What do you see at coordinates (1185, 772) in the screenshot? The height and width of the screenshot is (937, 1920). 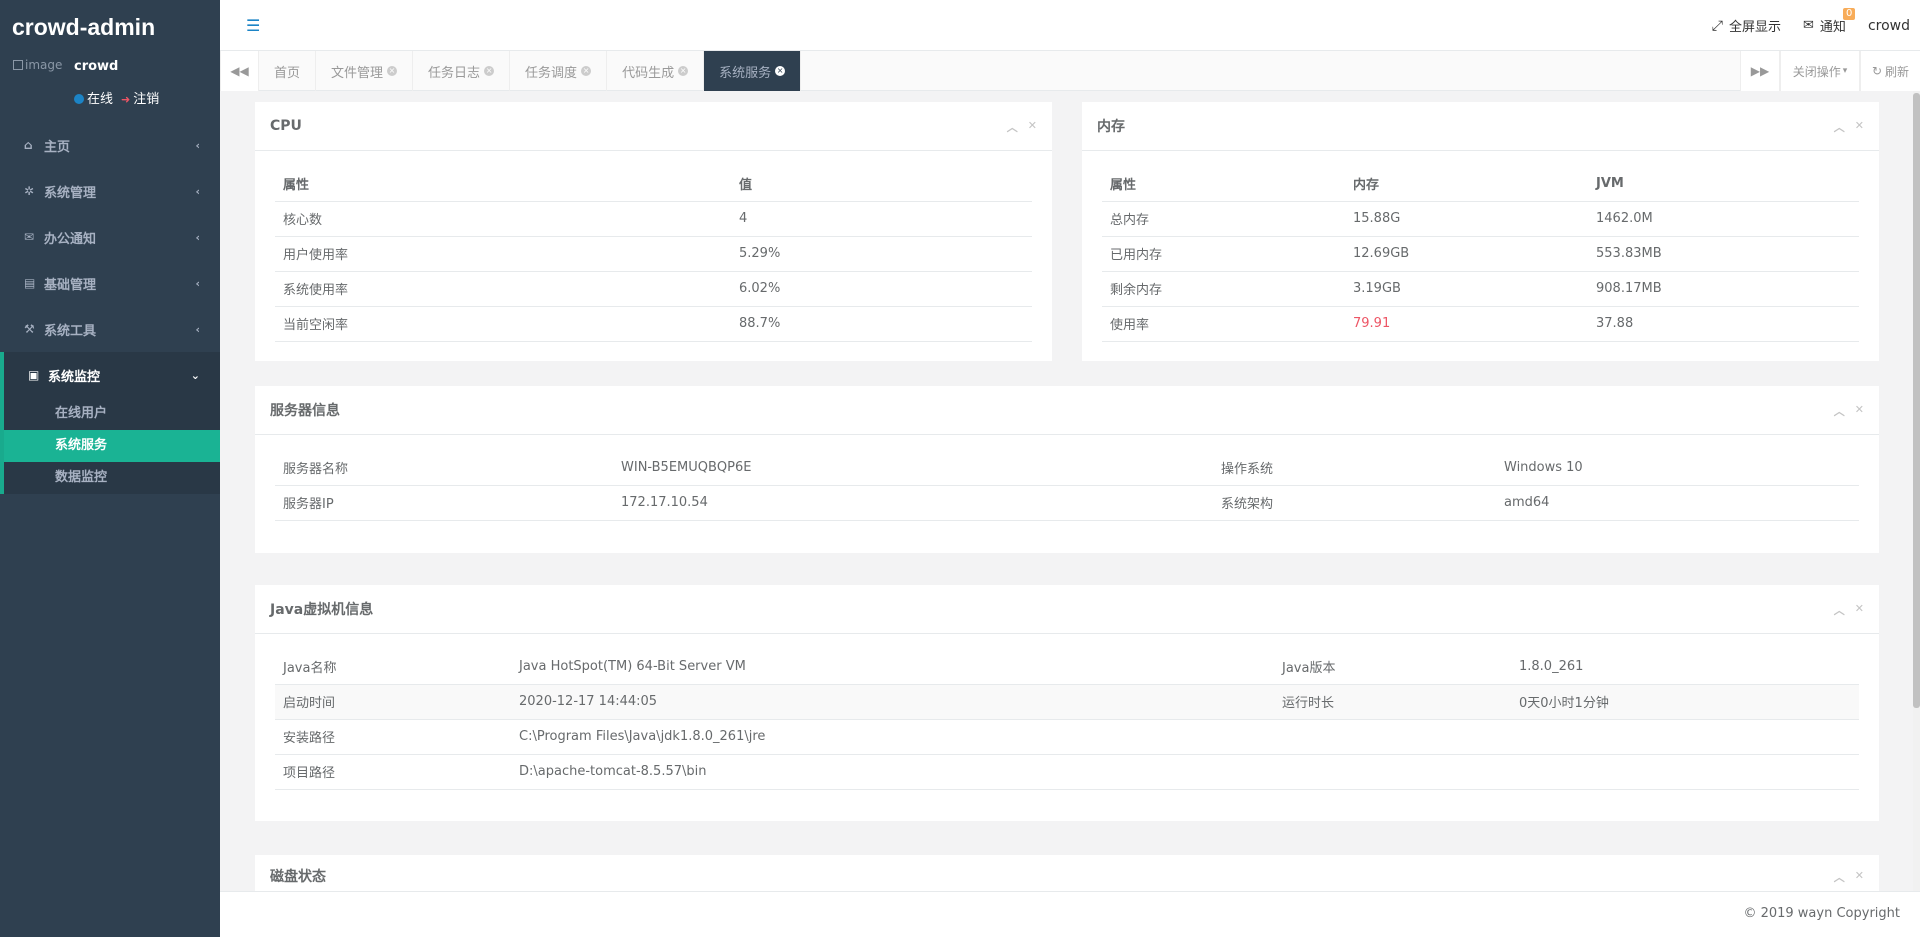 I see `jvm-cell: D:\apache-tomcat-8.5.57\bin` at bounding box center [1185, 772].